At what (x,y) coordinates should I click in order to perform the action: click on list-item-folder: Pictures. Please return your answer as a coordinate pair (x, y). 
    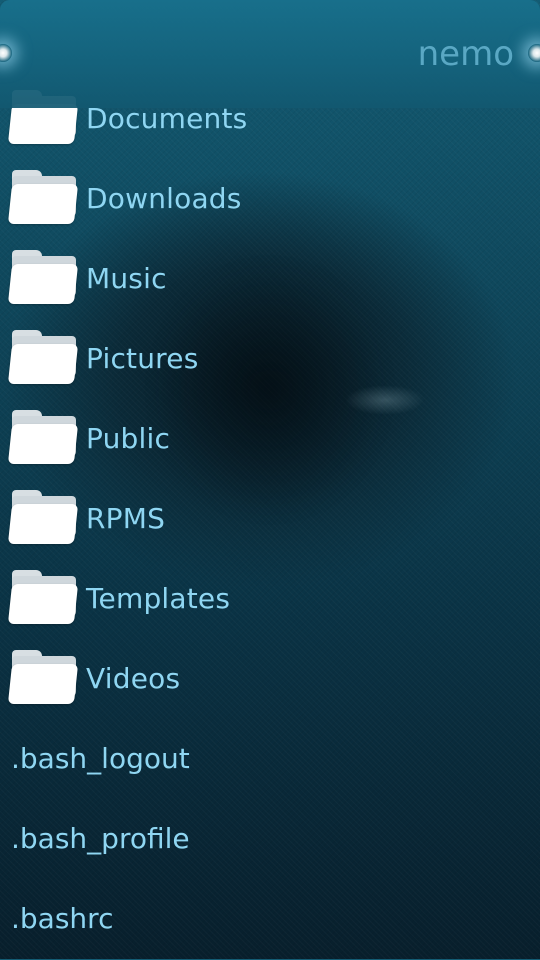
    Looking at the image, I should click on (270, 360).